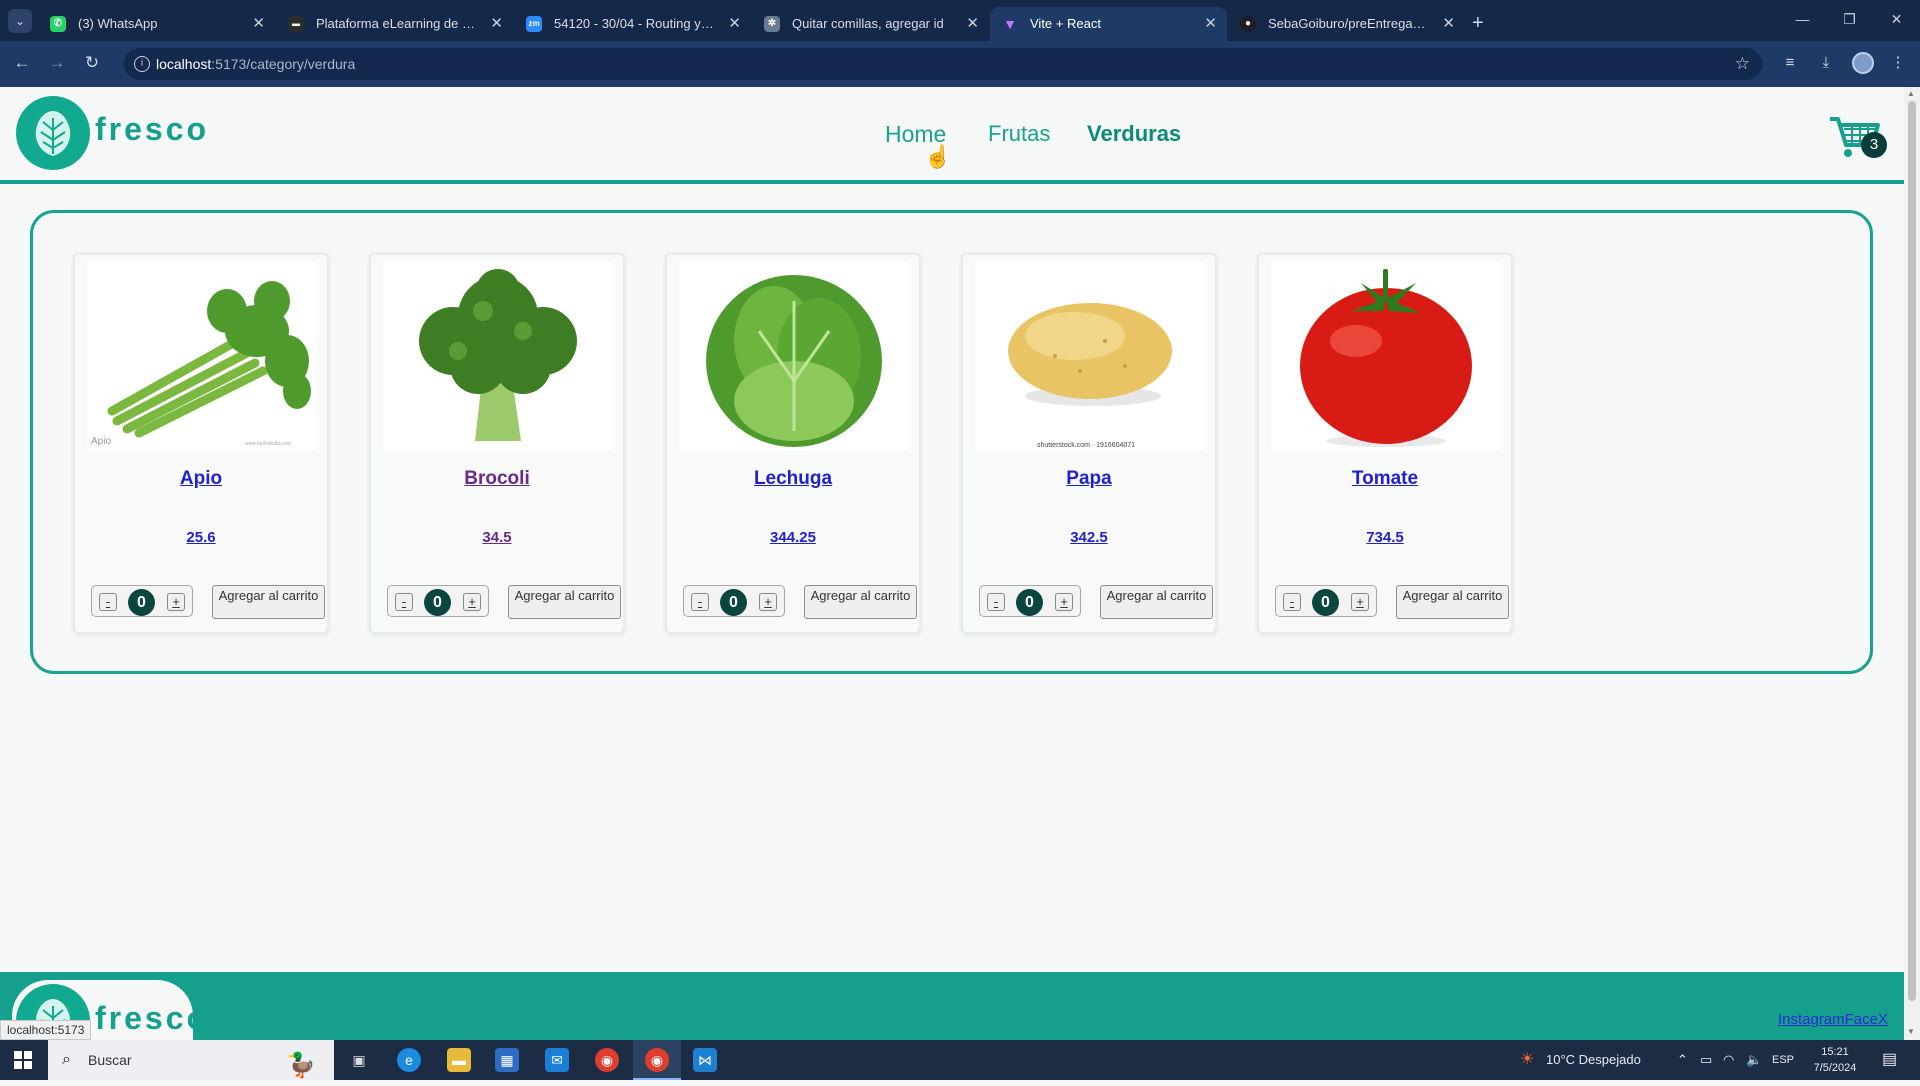 The height and width of the screenshot is (1086, 1920). What do you see at coordinates (794, 356) in the screenshot?
I see `lettuce-image` at bounding box center [794, 356].